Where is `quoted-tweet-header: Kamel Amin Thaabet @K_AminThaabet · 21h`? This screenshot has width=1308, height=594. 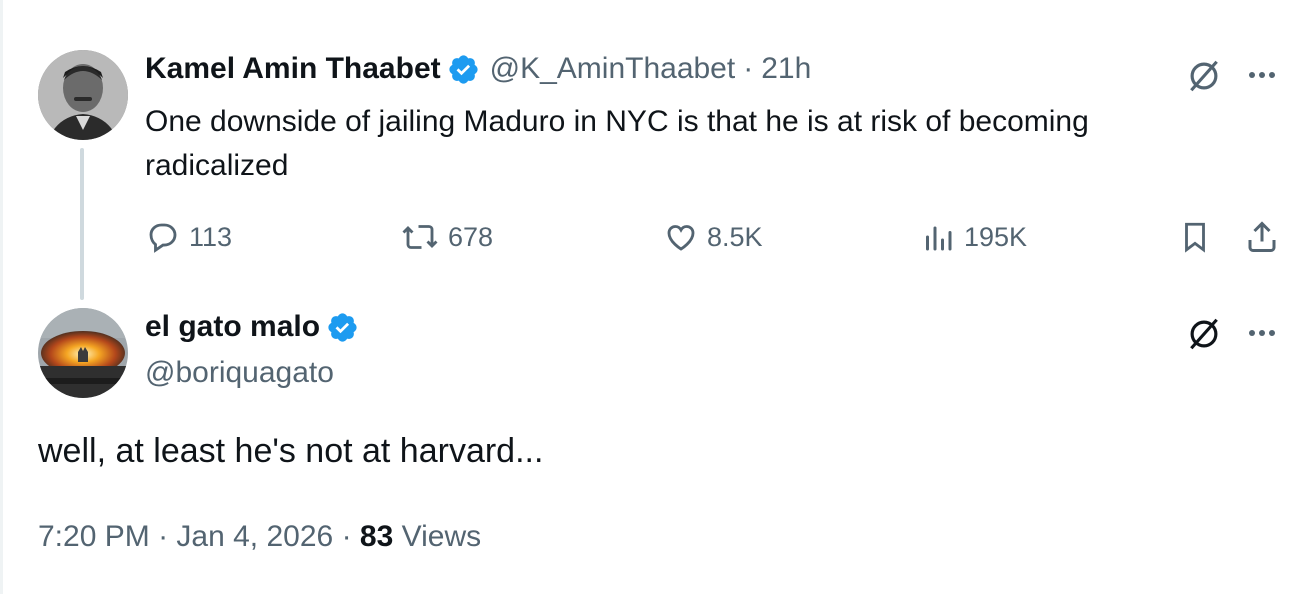
quoted-tweet-header: Kamel Amin Thaabet @K_AminThaabet · 21h is located at coordinates (478, 69).